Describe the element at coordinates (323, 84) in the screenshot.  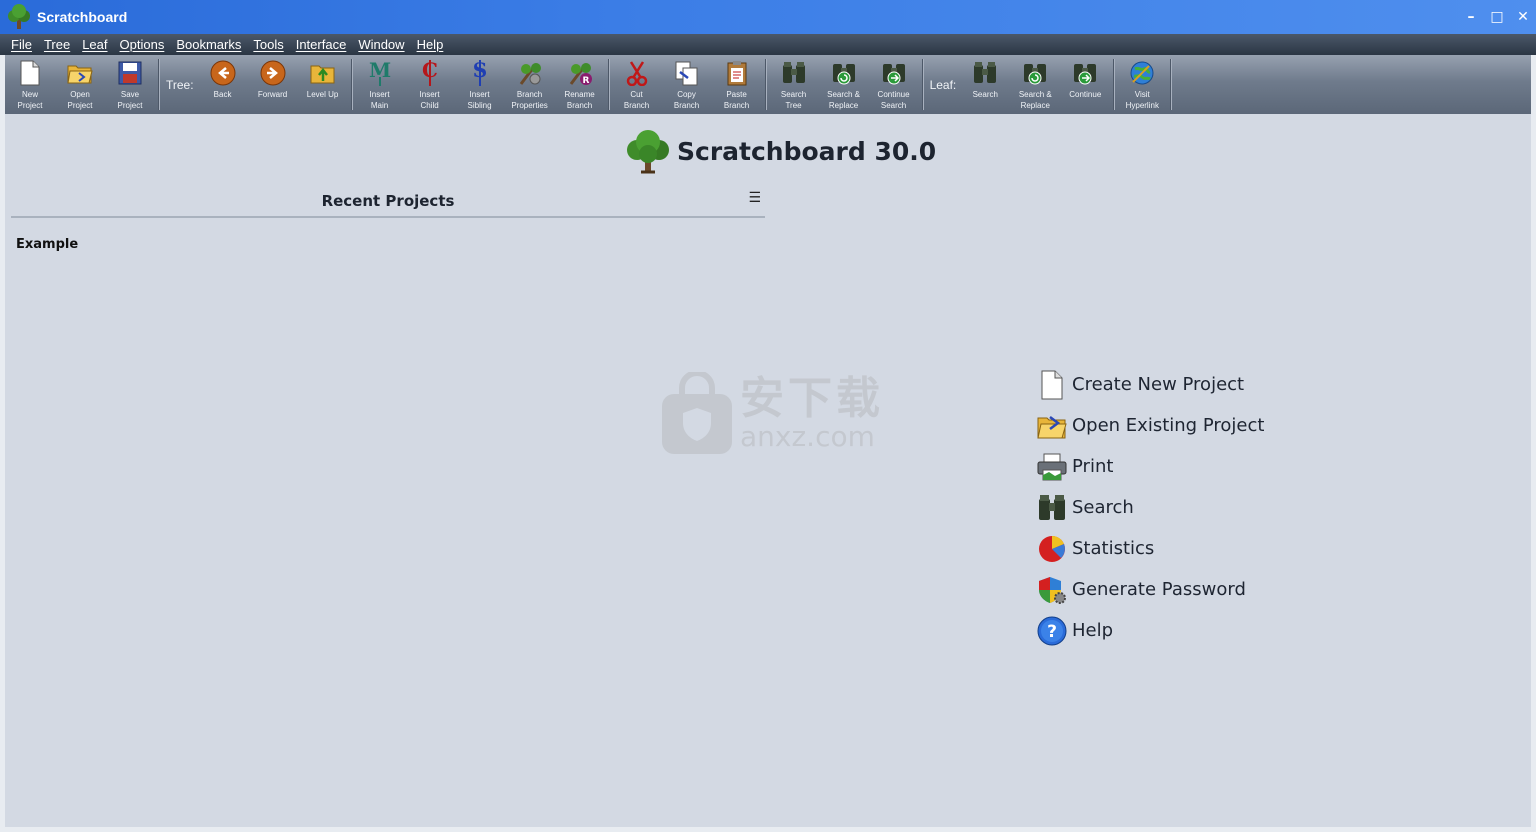
I see `level-up-button: Level Up` at that location.